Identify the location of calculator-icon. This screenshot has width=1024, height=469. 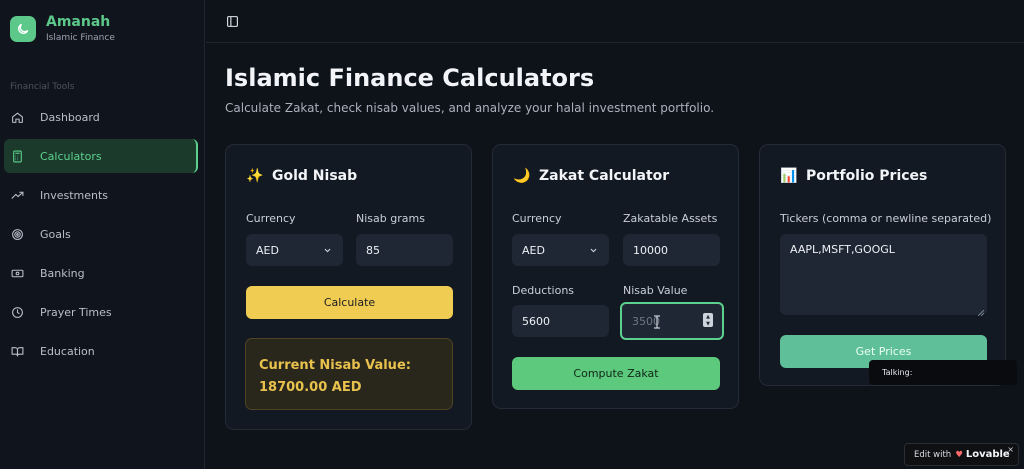
(17, 156).